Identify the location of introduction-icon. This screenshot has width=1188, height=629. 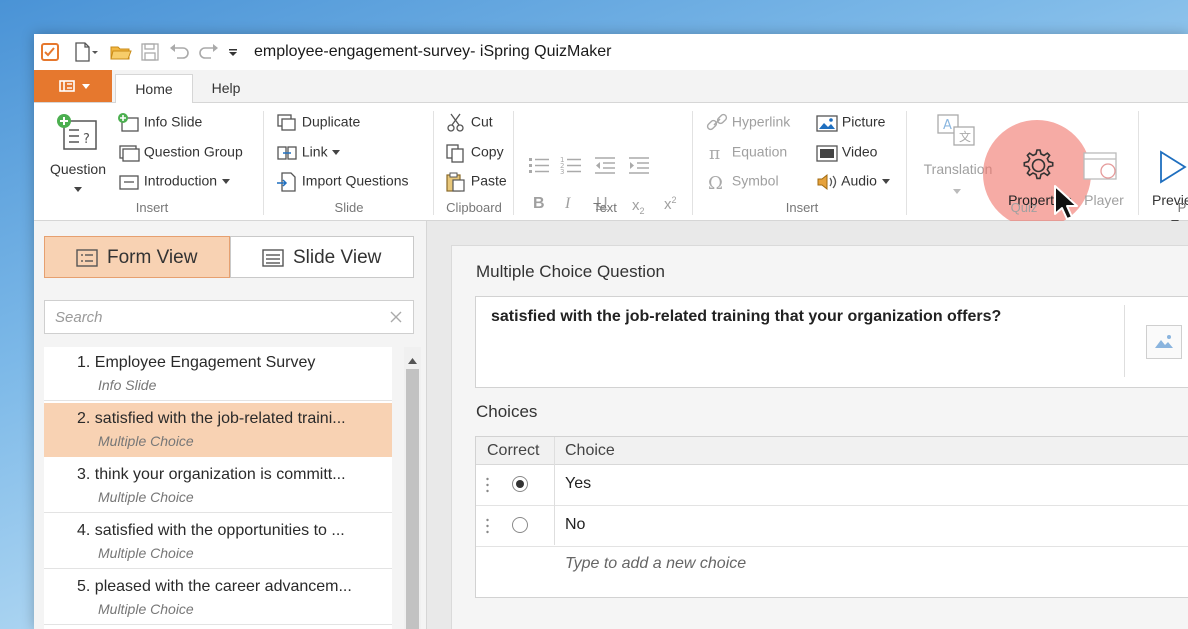
(129, 182).